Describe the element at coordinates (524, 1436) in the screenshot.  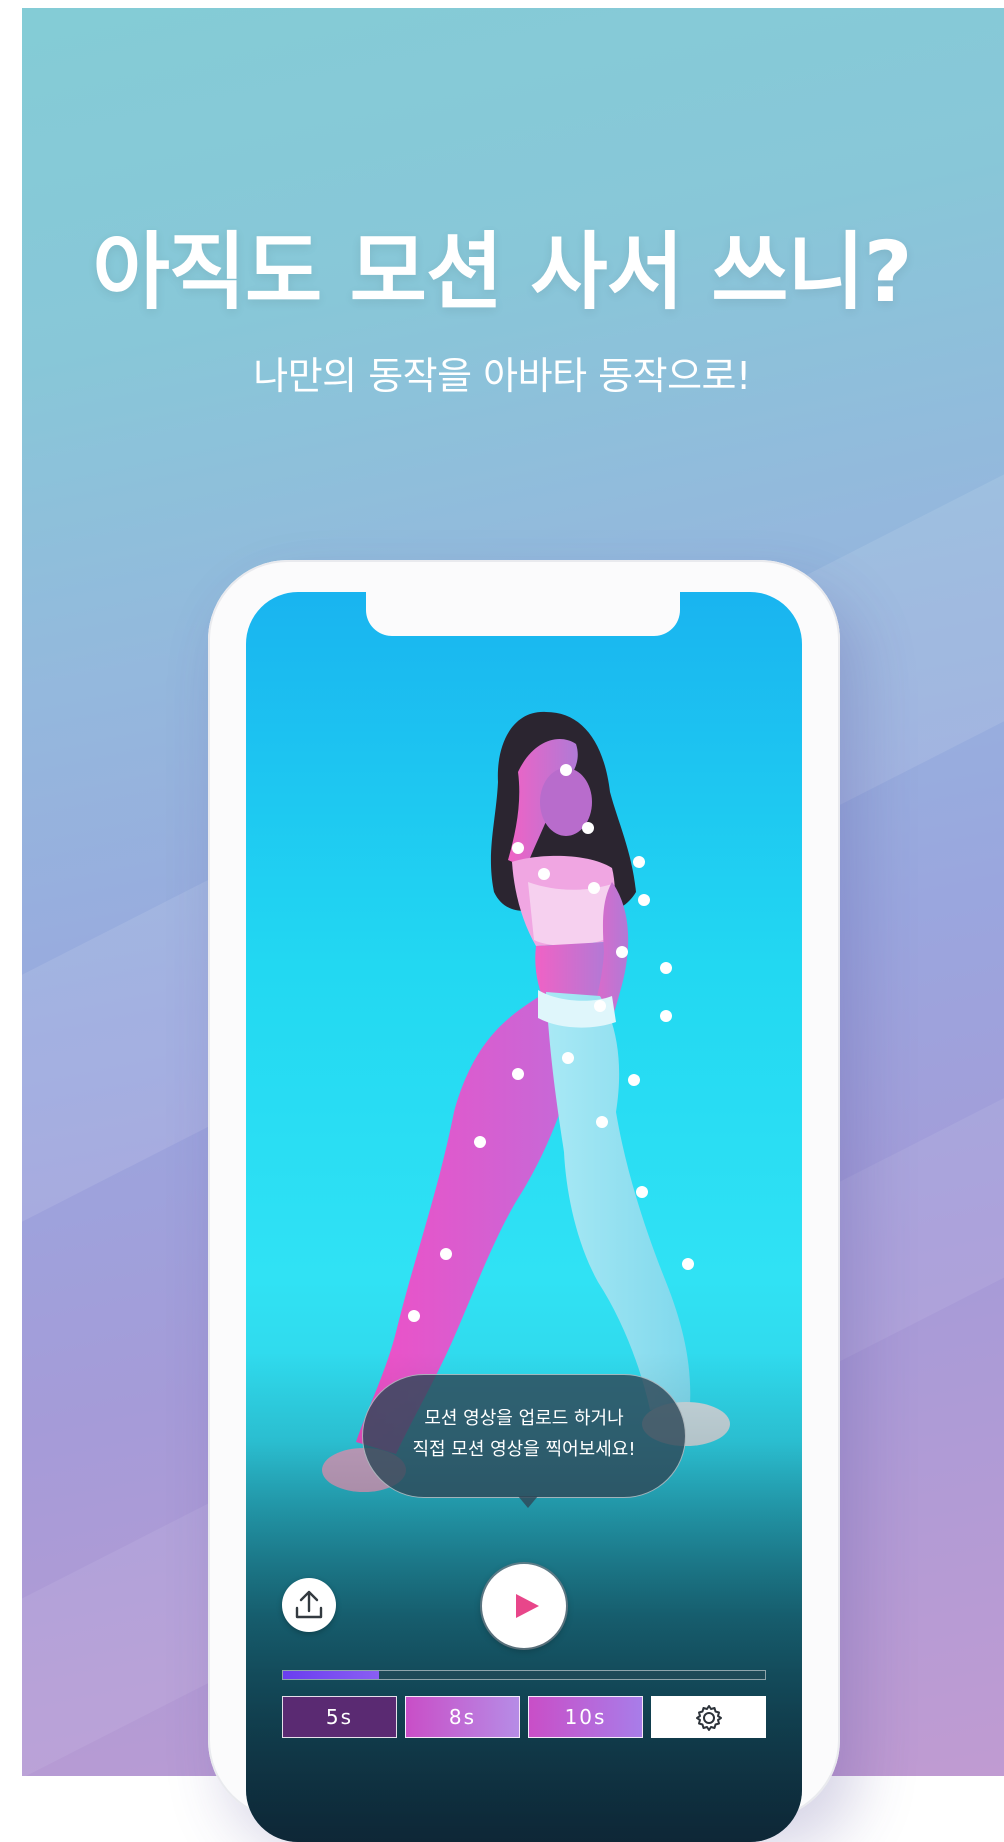
I see `upload-tooltip: 모션 영상을 업로드 하거나 직접 모션 영상을 찍어보세요!` at that location.